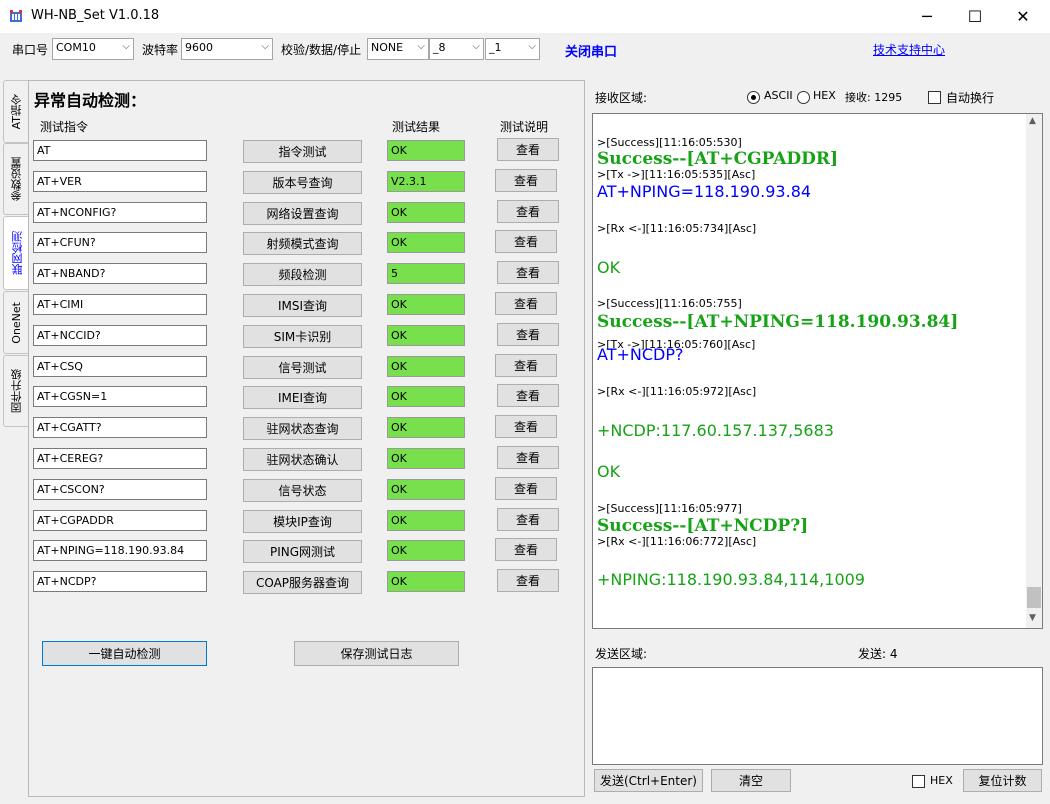  Describe the element at coordinates (1032, 618) in the screenshot. I see `scroll-down-icon: ▼` at that location.